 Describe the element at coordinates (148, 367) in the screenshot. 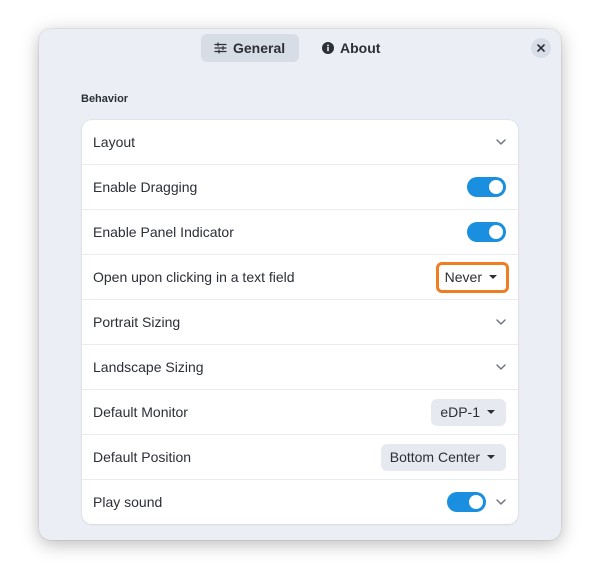

I see `row-label: Landscape Sizing` at that location.